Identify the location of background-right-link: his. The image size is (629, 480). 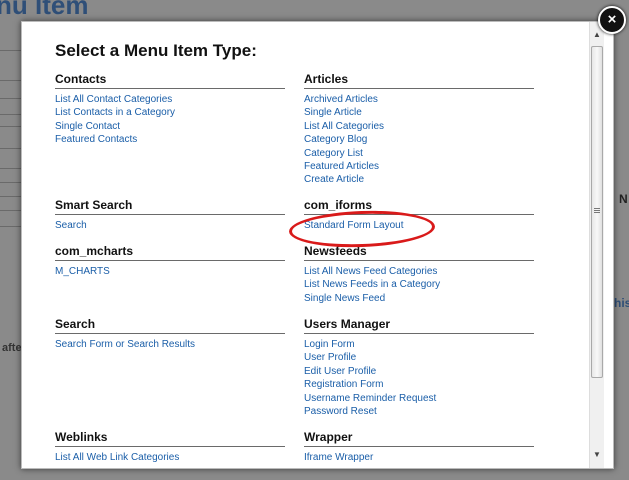
(621, 303).